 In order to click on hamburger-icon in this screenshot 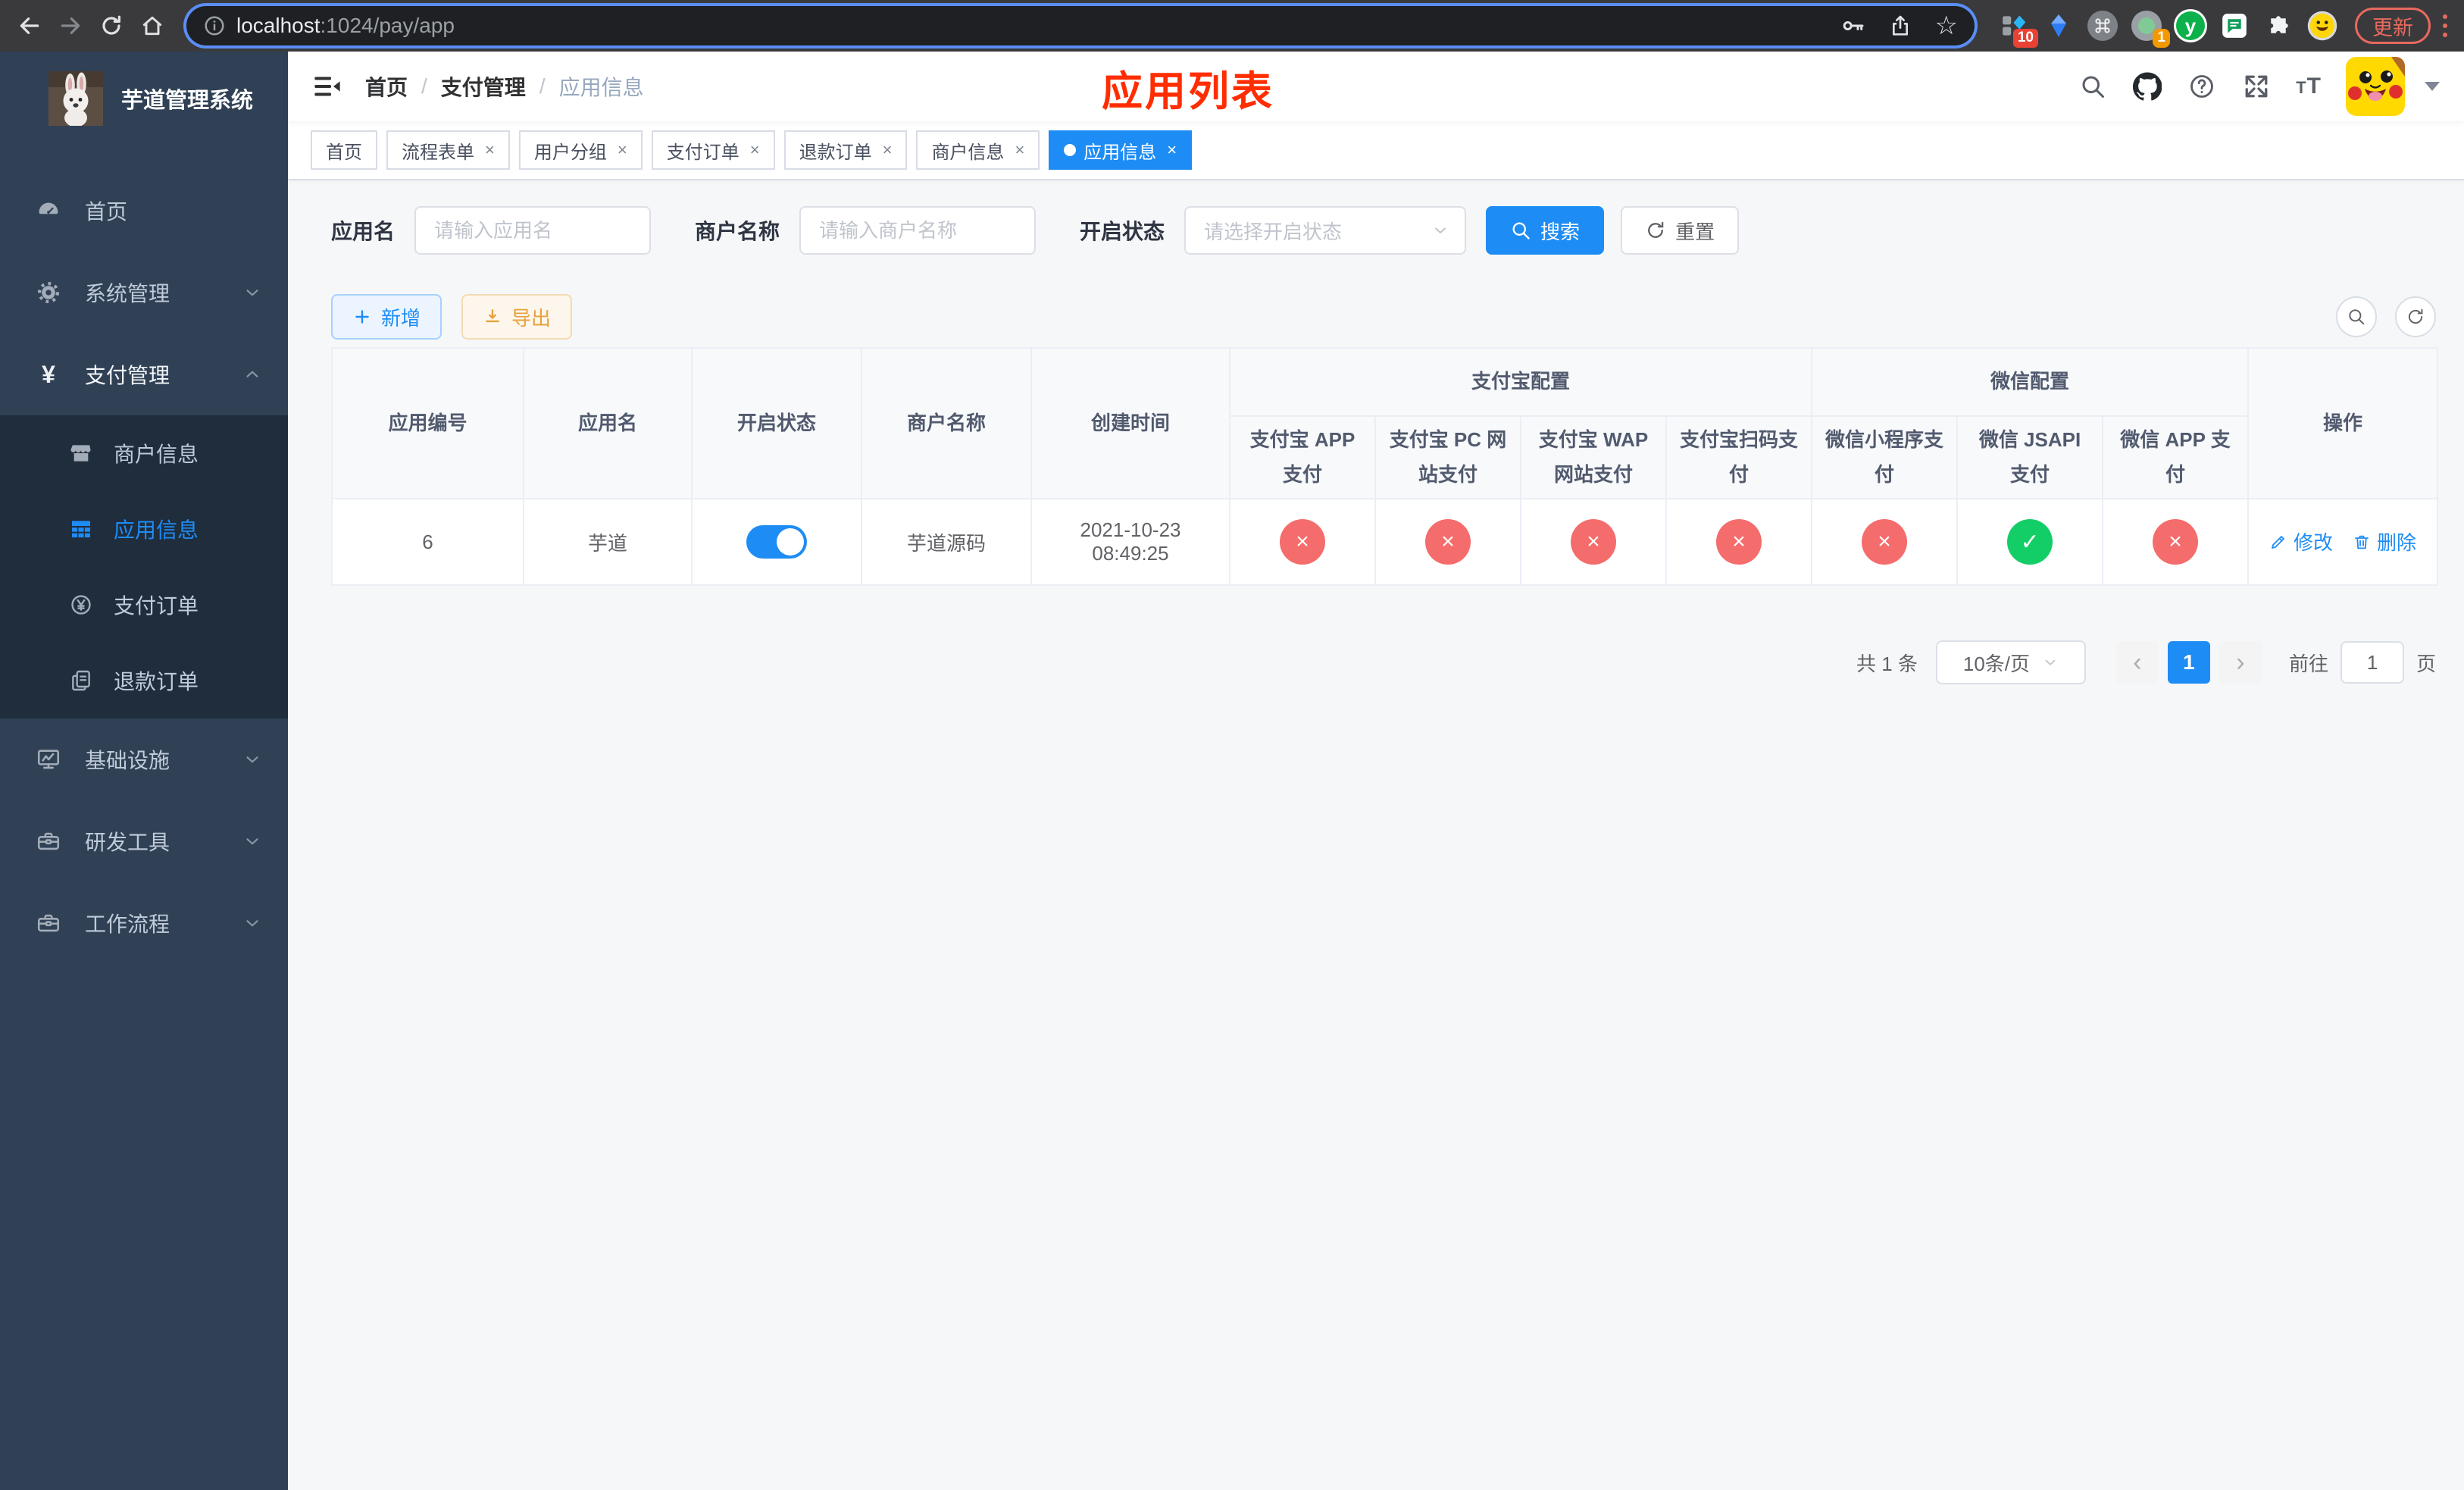, I will do `click(327, 87)`.